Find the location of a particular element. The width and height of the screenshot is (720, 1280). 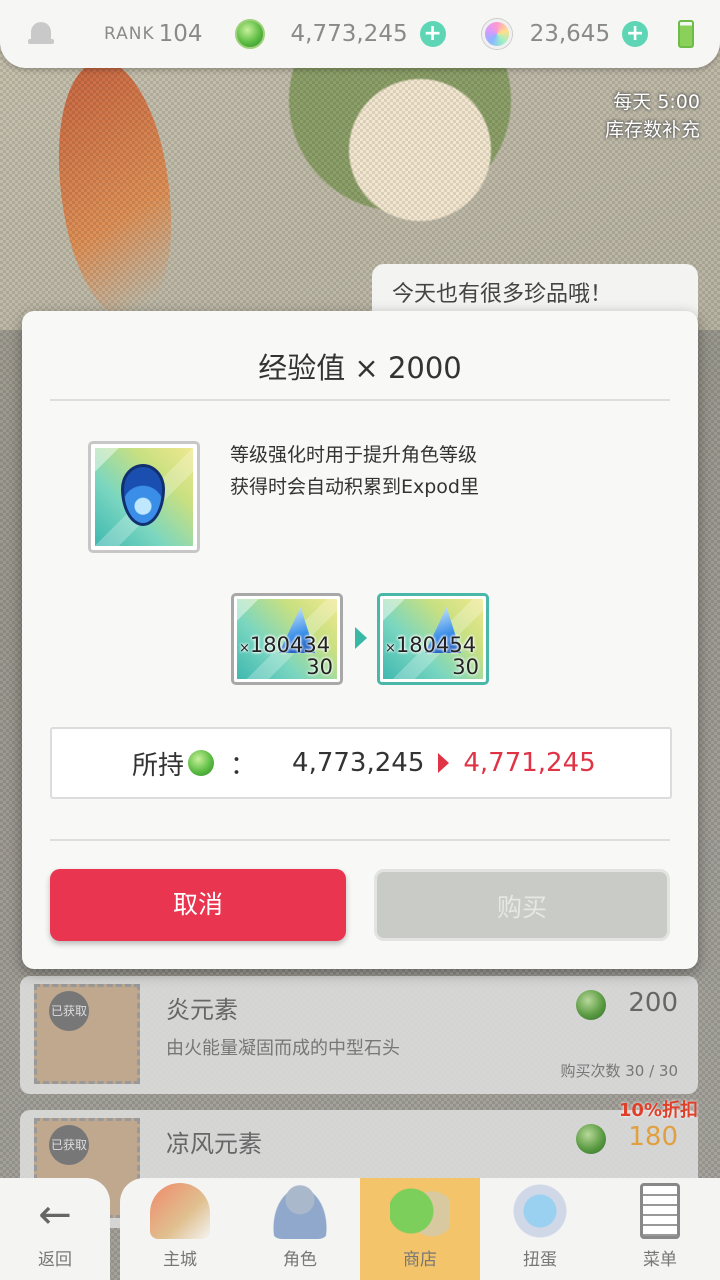

add-orbs-button: + is located at coordinates (635, 34).